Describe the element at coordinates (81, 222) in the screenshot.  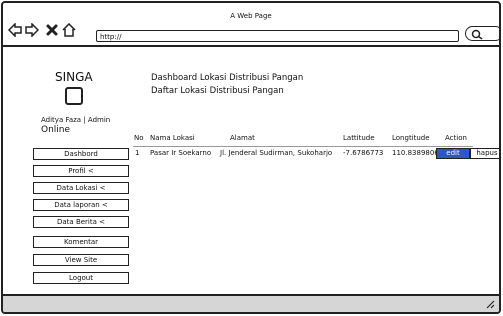
I see `sidebar-item-data-berita: Data Berita <` at that location.